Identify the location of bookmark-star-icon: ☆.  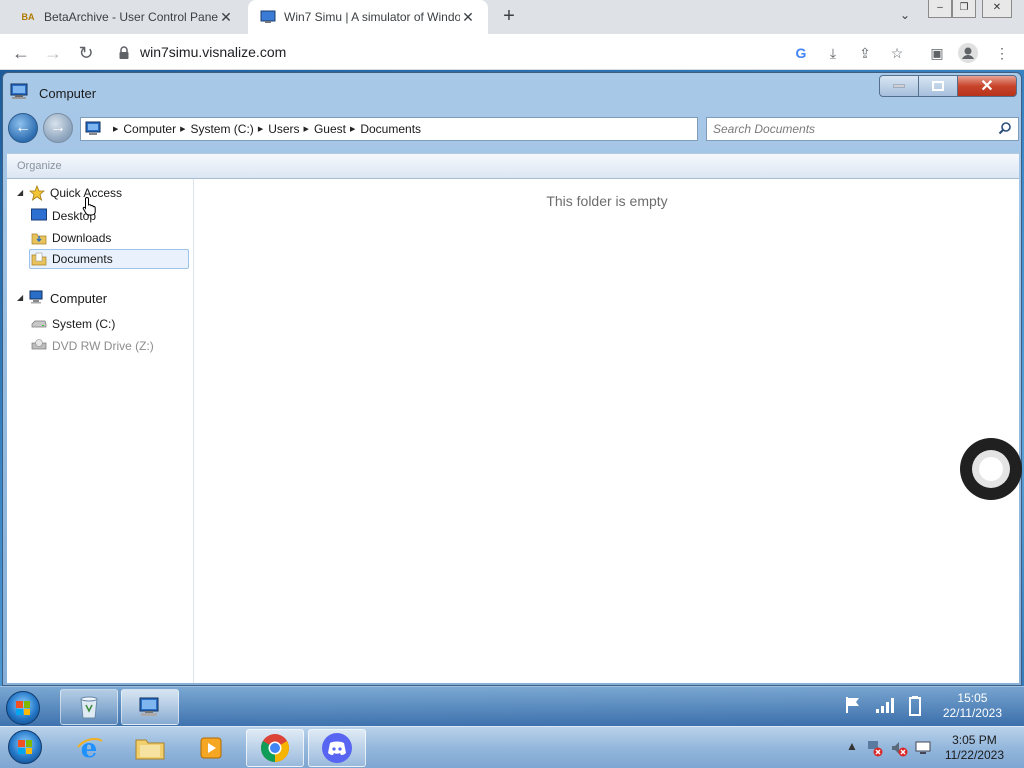
(897, 53).